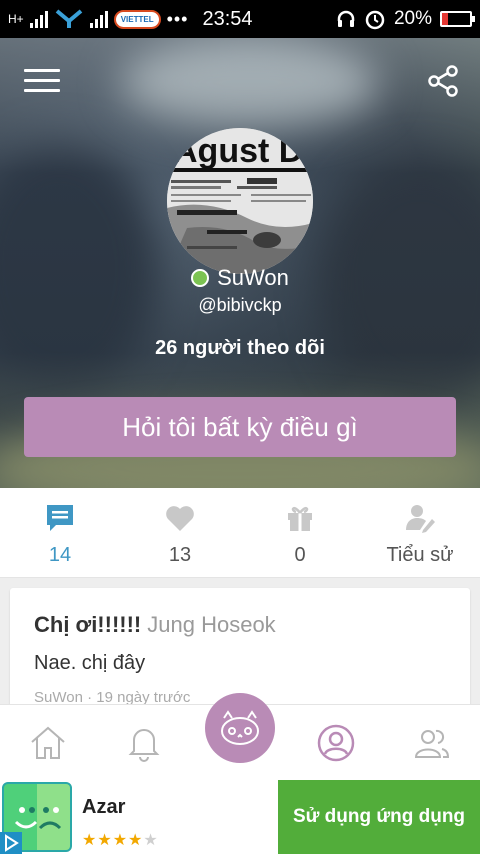  Describe the element at coordinates (42, 81) in the screenshot. I see `menu-icon` at that location.